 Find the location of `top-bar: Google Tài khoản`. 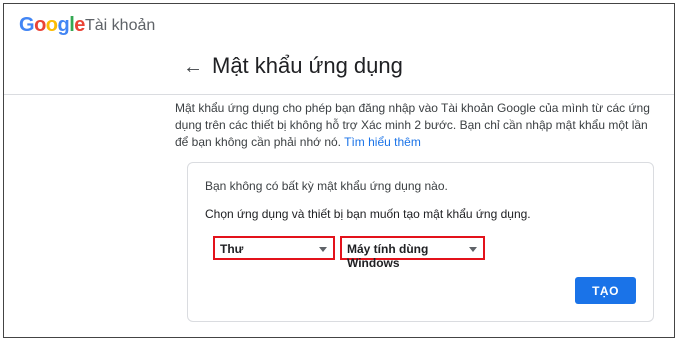

top-bar: Google Tài khoản is located at coordinates (339, 26).